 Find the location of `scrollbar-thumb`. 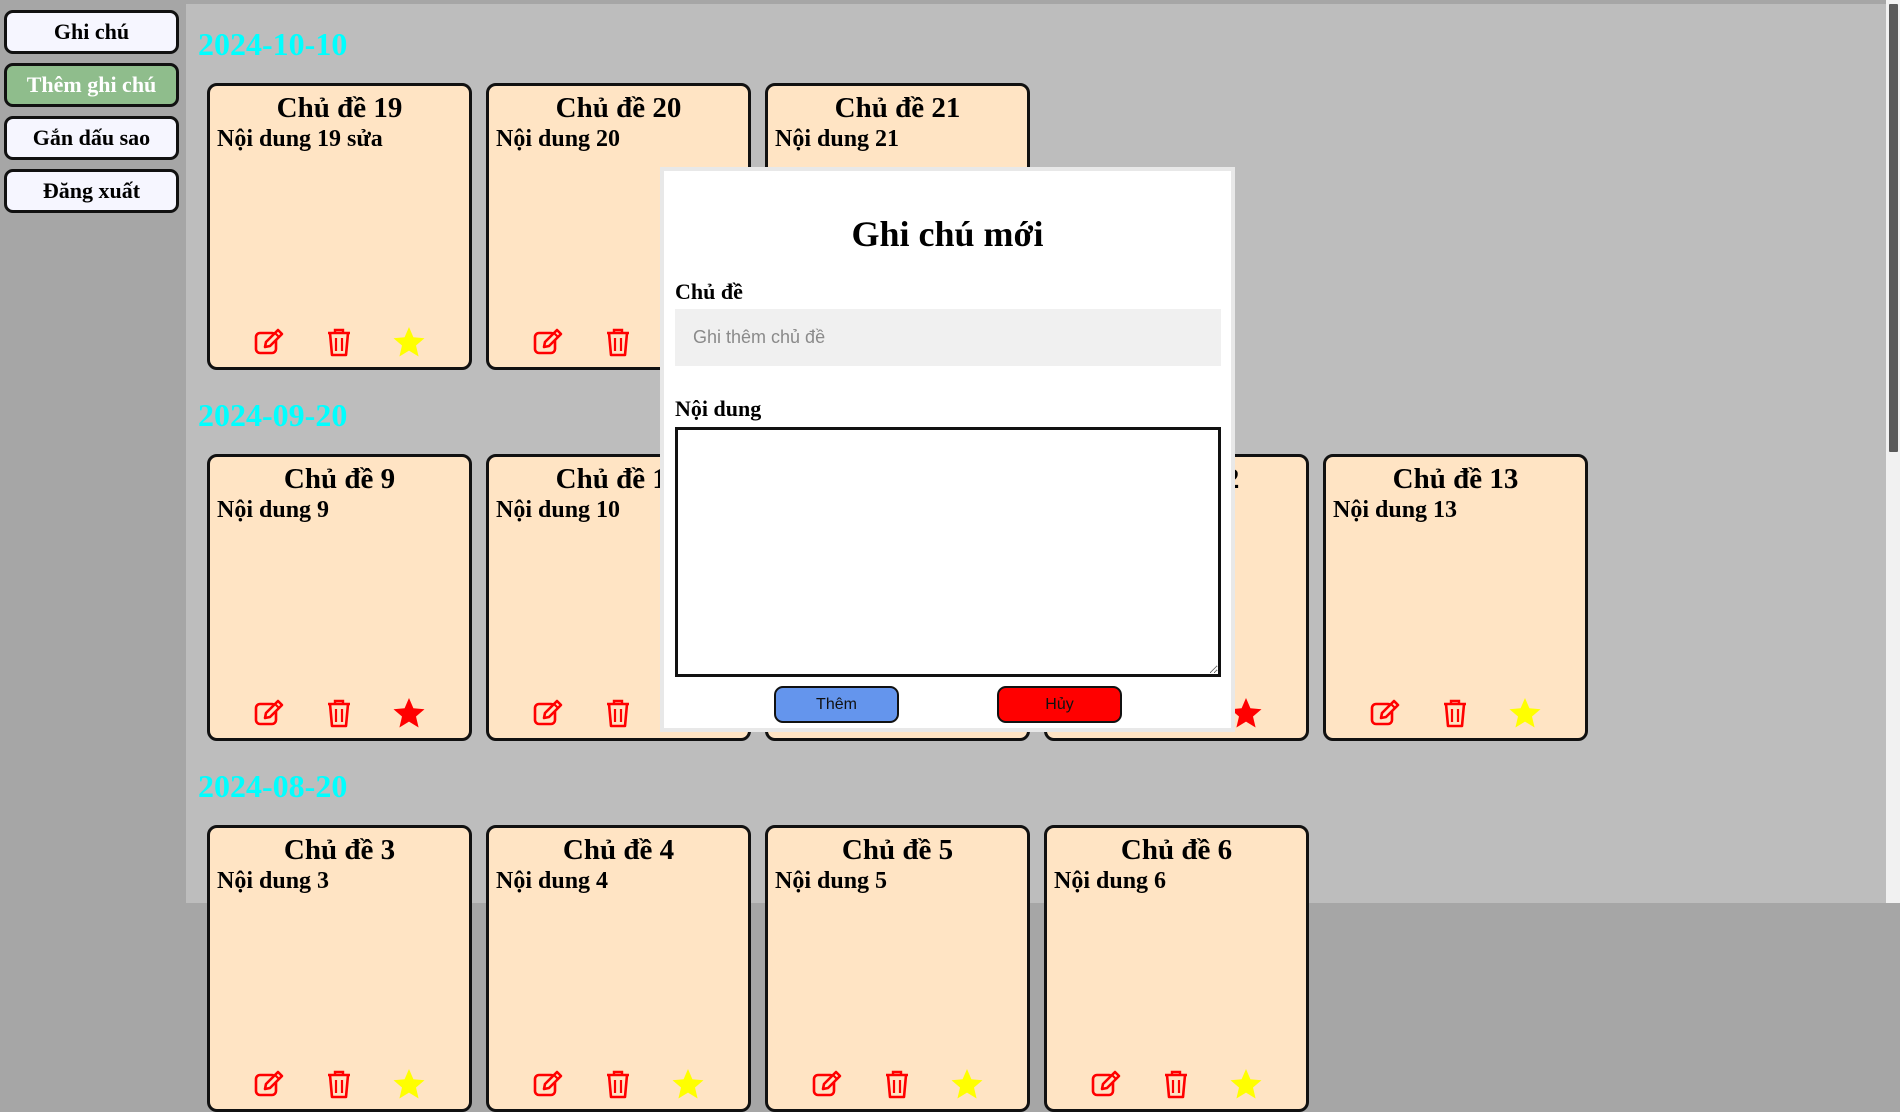

scrollbar-thumb is located at coordinates (1893, 228).